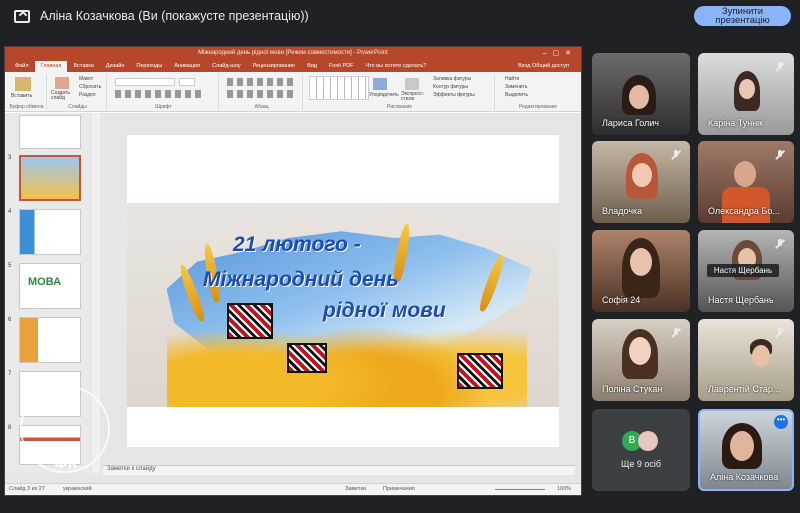 The width and height of the screenshot is (800, 513). What do you see at coordinates (274, 66) in the screenshot?
I see `ribbon-tab: Рецензирование` at bounding box center [274, 66].